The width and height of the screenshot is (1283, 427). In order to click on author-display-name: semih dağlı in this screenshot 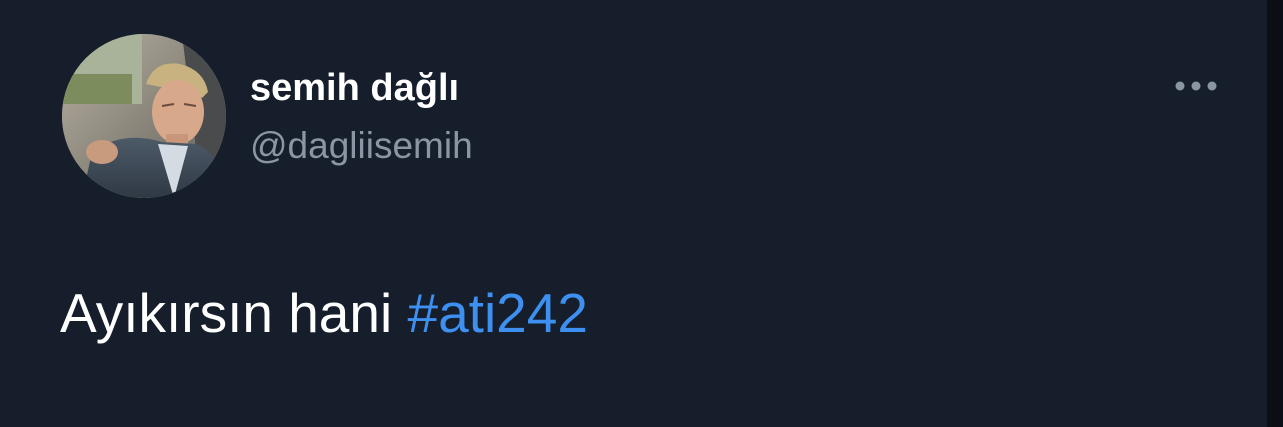, I will do `click(354, 88)`.